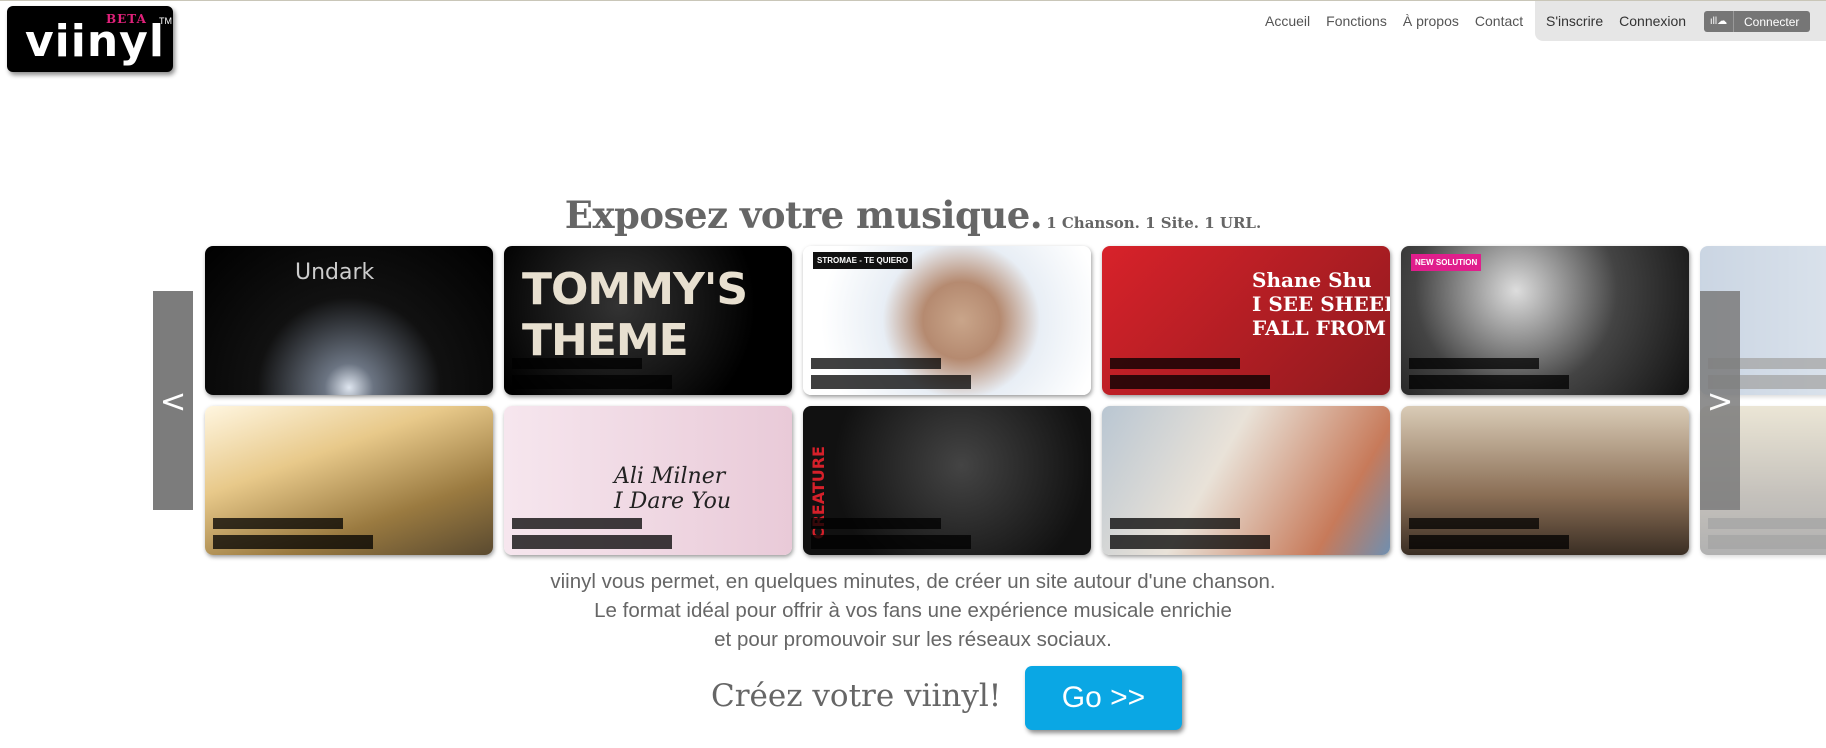 This screenshot has width=1826, height=748. Describe the element at coordinates (90, 39) in the screenshot. I see `viinyl-logo: viinyl BETA TM` at that location.